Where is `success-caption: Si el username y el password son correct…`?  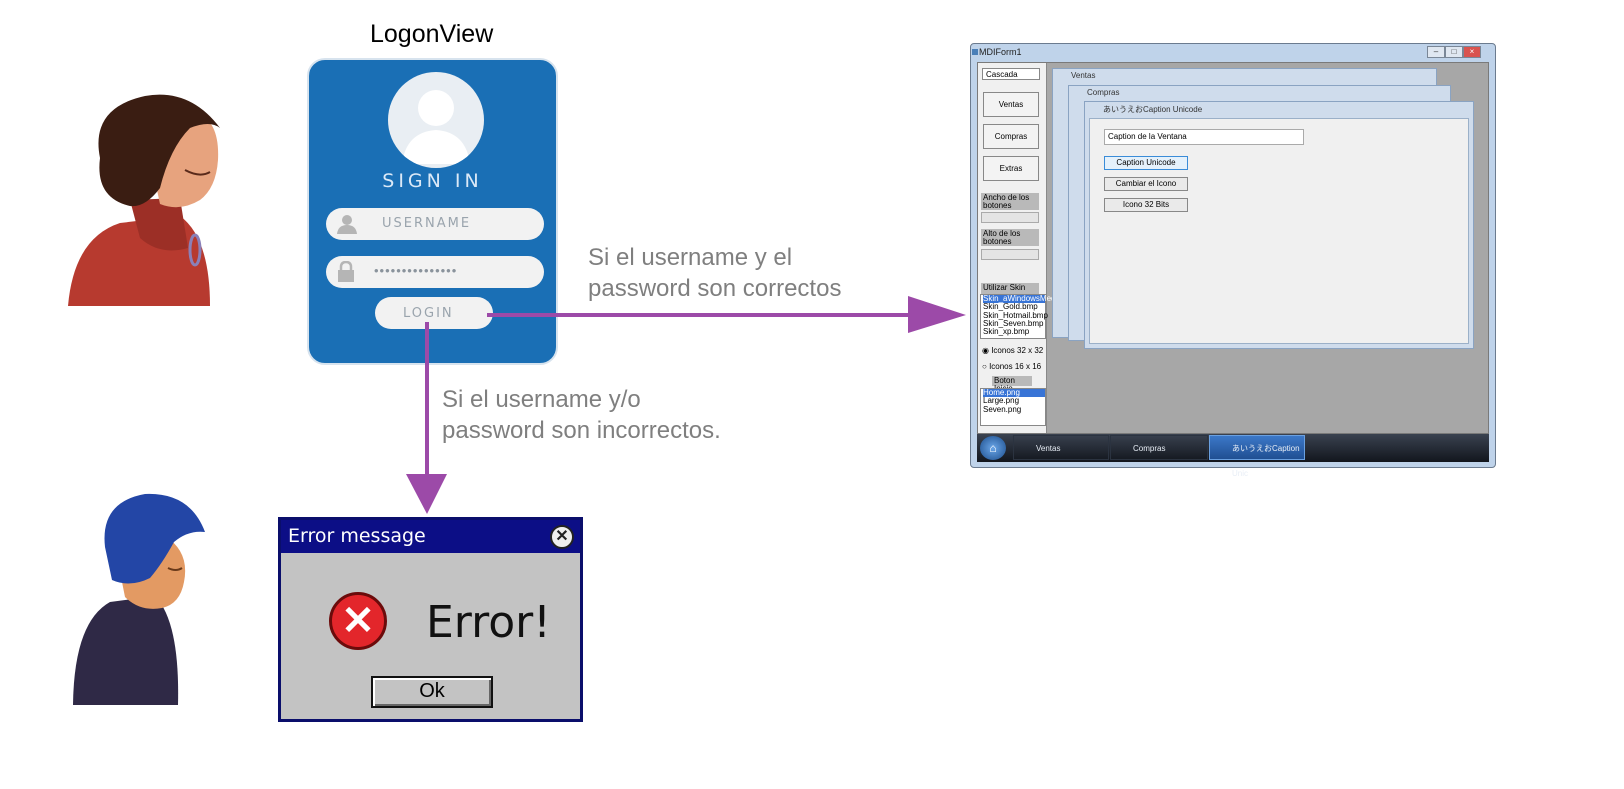 success-caption: Si el username y el password son correct… is located at coordinates (714, 273).